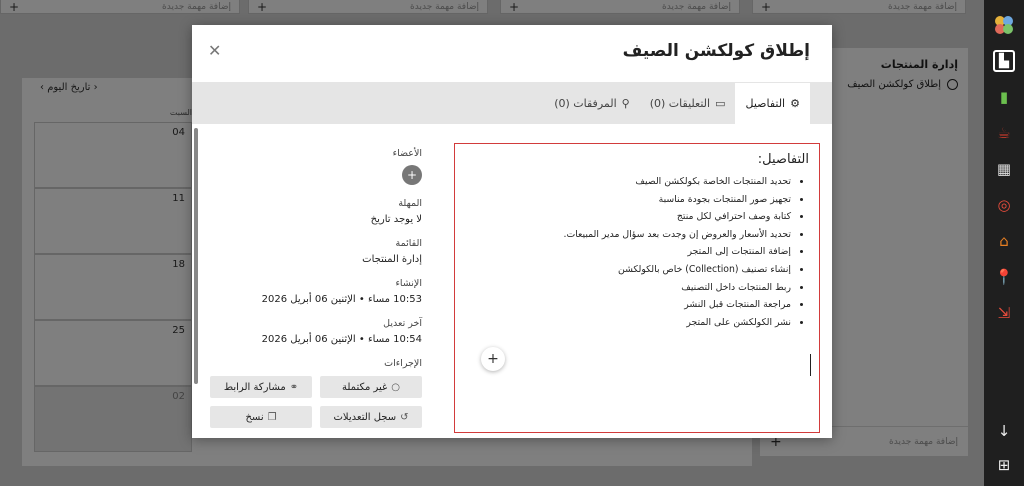  What do you see at coordinates (1004, 169) in the screenshot?
I see `checkered-flag-icon: ▦` at bounding box center [1004, 169].